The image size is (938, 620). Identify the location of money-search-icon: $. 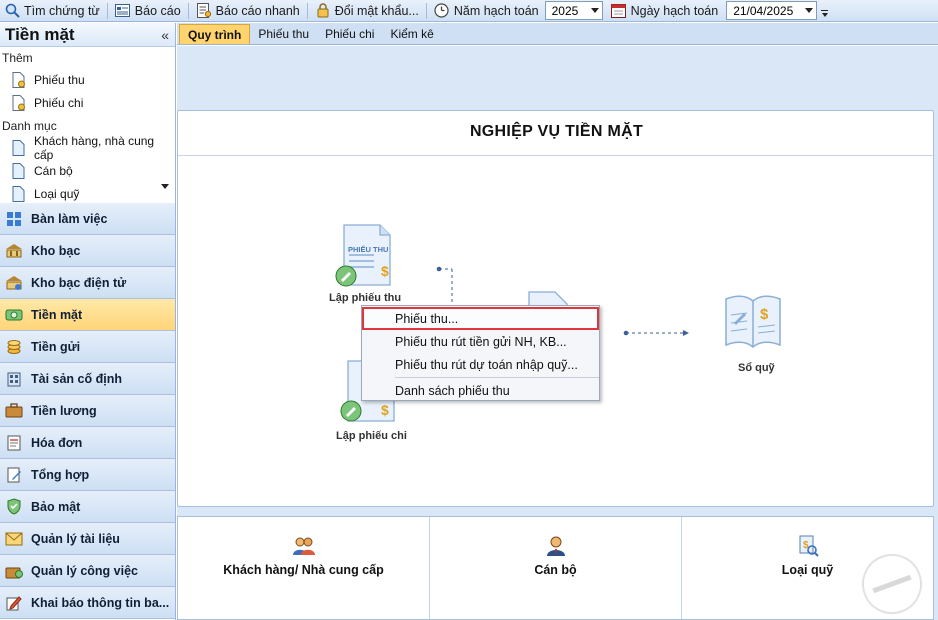
(808, 546).